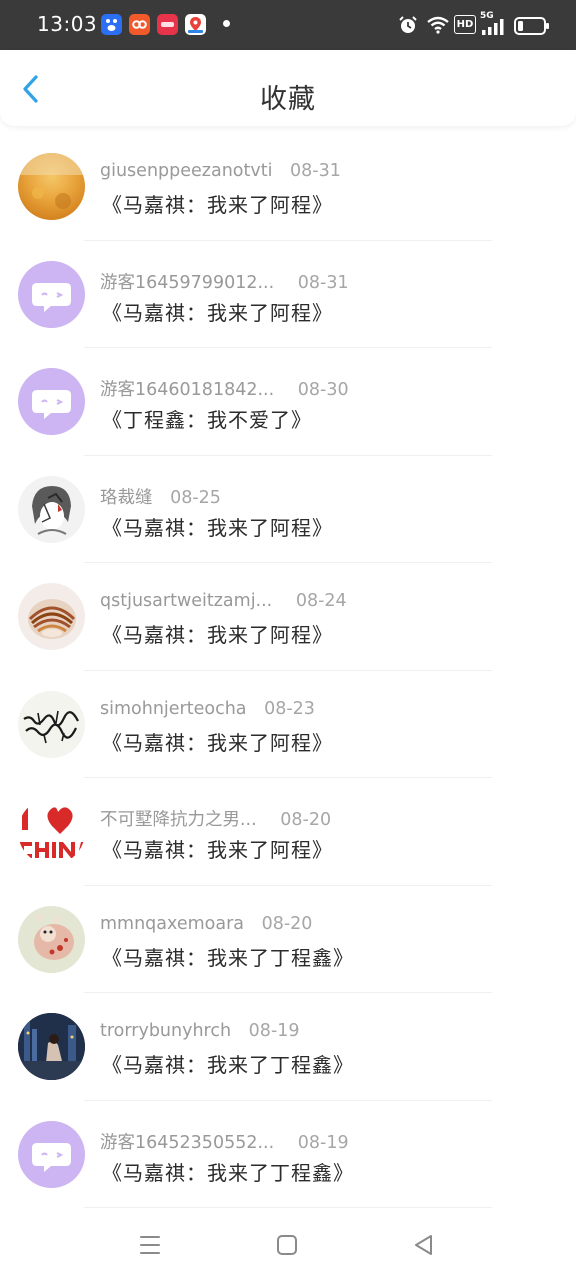 The width and height of the screenshot is (576, 1280). Describe the element at coordinates (207, 418) in the screenshot. I see `favorite-title: 《丁程鑫：我不爱了》` at that location.